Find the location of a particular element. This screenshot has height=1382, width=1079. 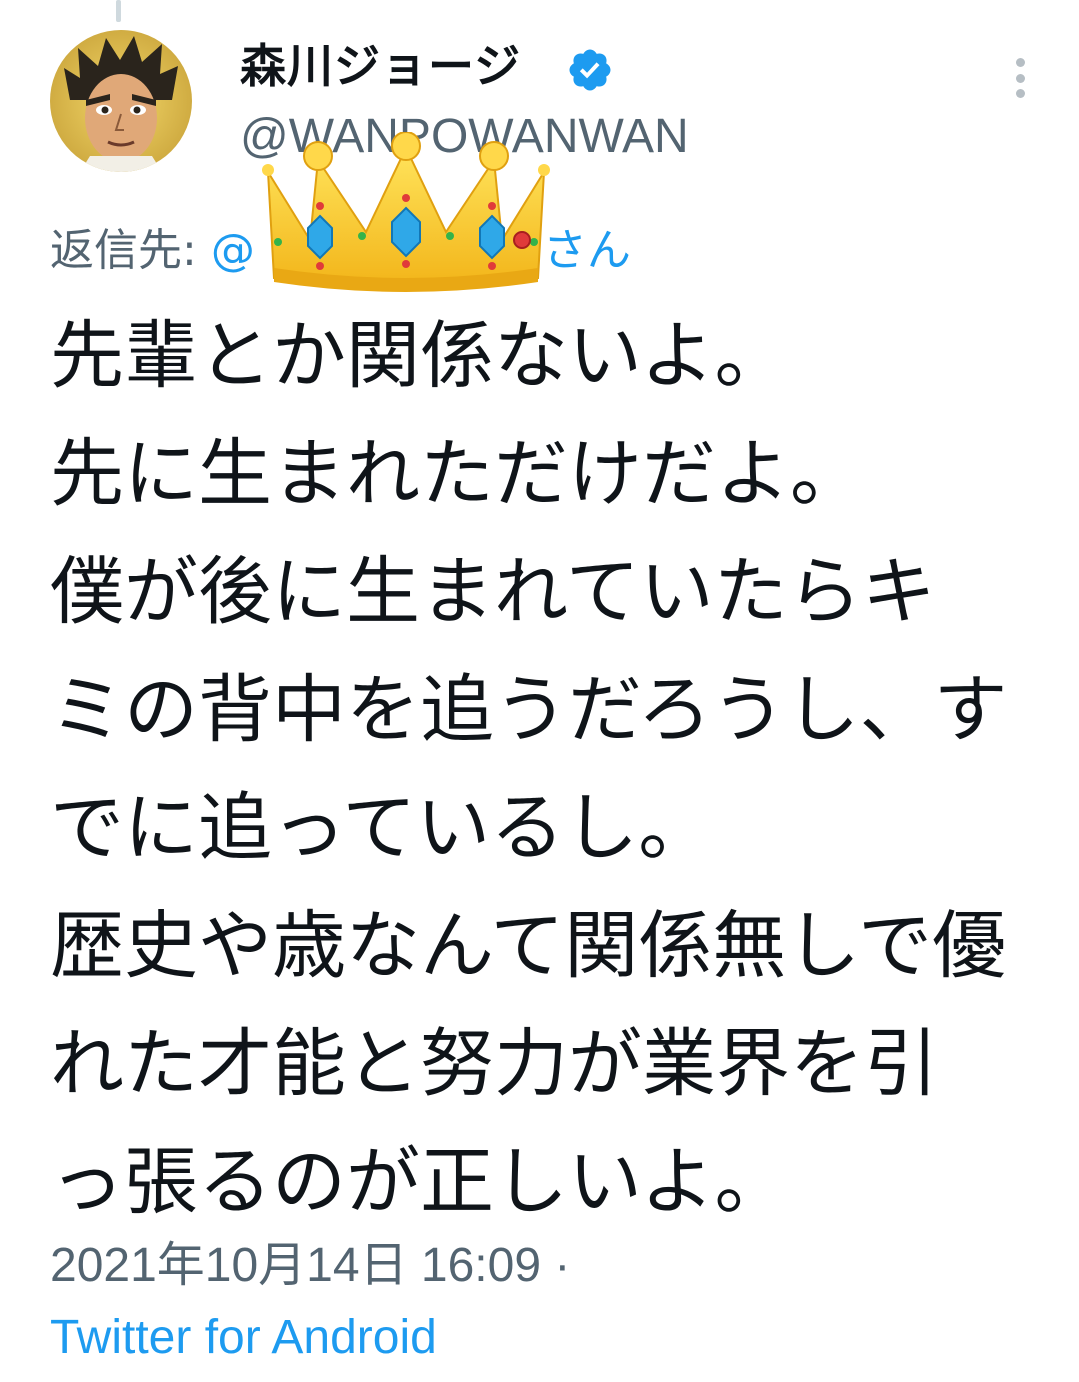

tweet-timestamp: 2021年10月14日 16:09 · is located at coordinates (310, 1266).